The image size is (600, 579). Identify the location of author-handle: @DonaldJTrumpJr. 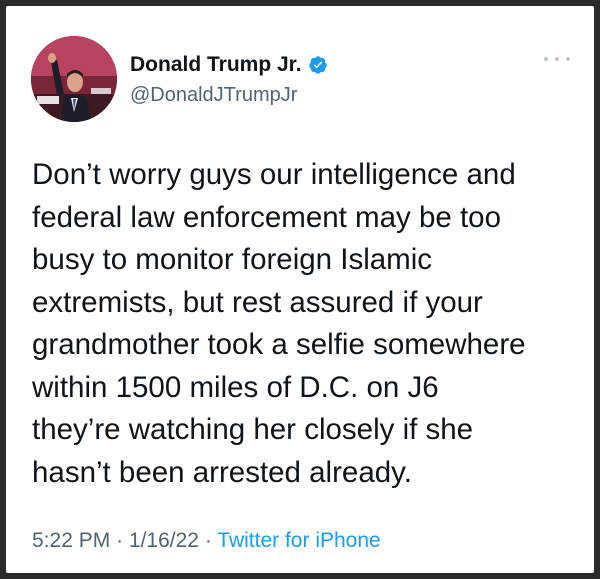
(213, 95).